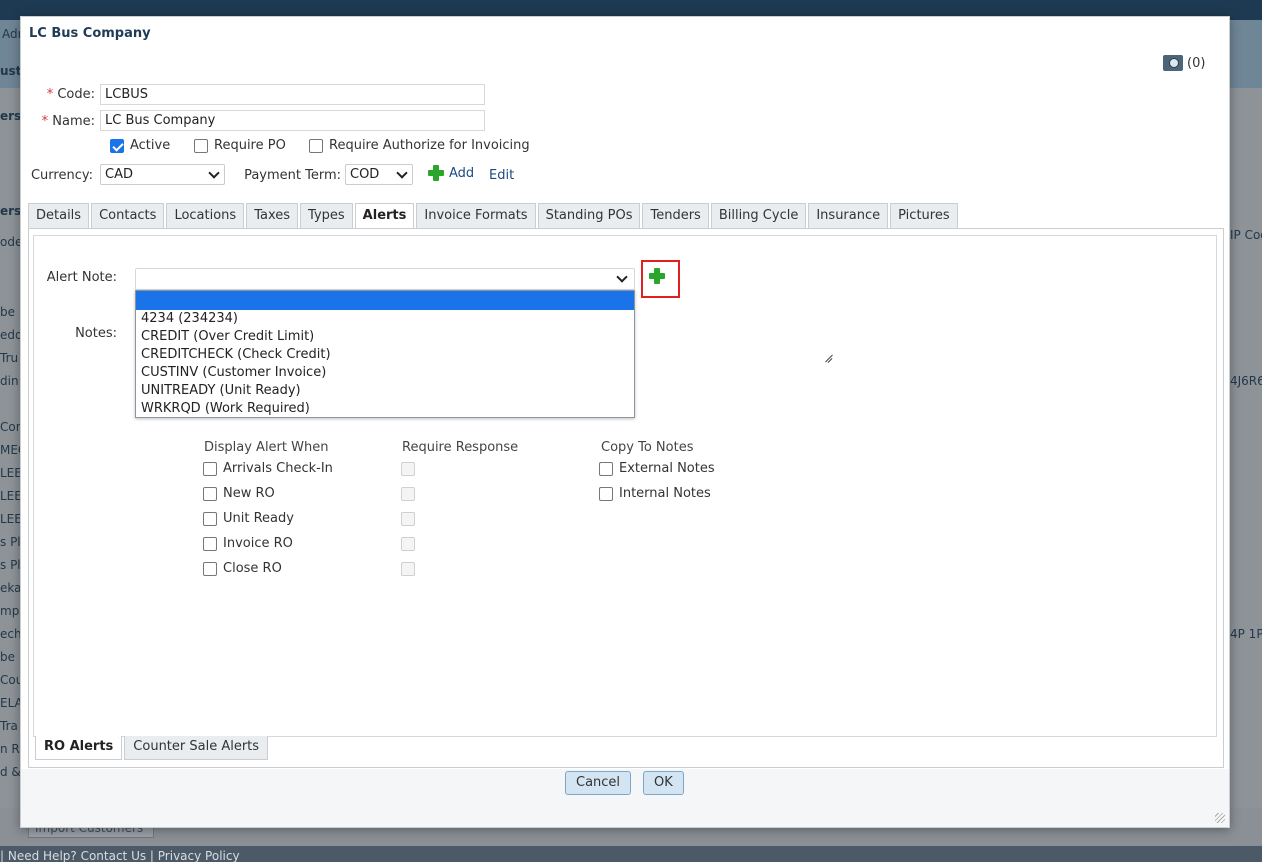 The height and width of the screenshot is (862, 1262). What do you see at coordinates (196, 748) in the screenshot?
I see `subtab-counter-sale-alerts: Counter Sale Alerts` at bounding box center [196, 748].